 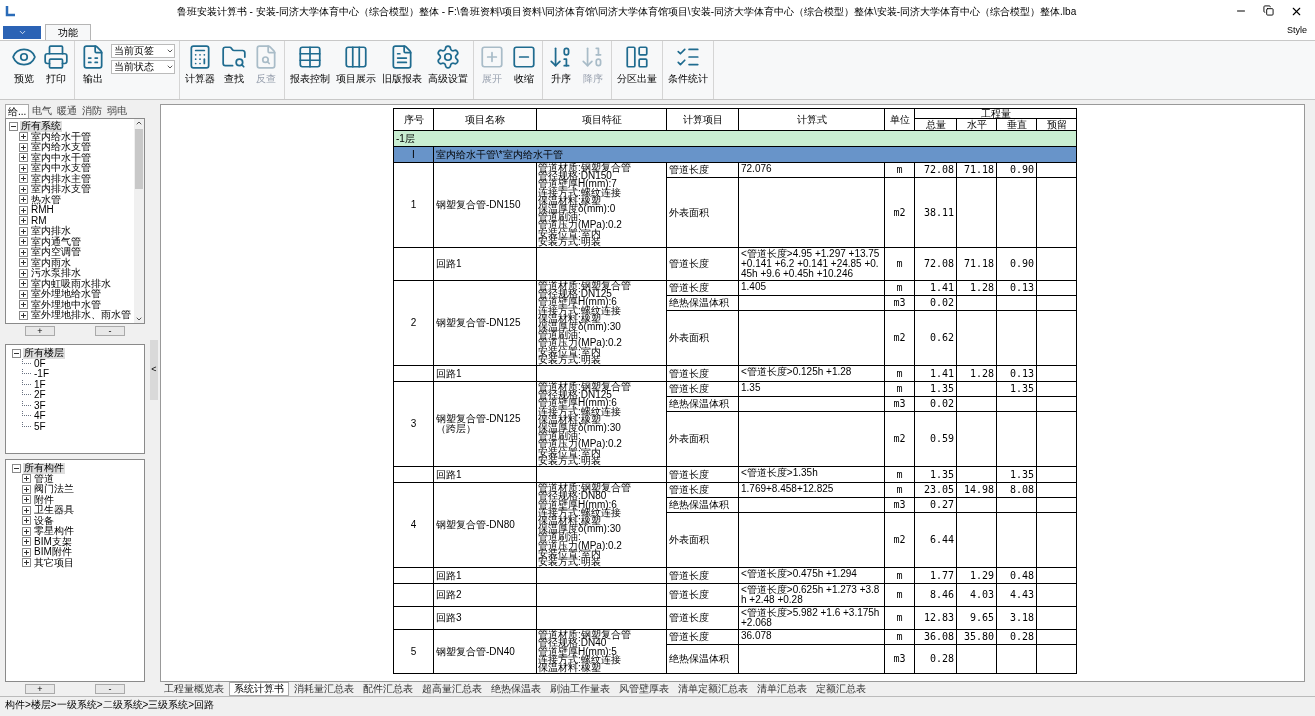 What do you see at coordinates (154, 370) in the screenshot?
I see `splitter-toggle: <` at bounding box center [154, 370].